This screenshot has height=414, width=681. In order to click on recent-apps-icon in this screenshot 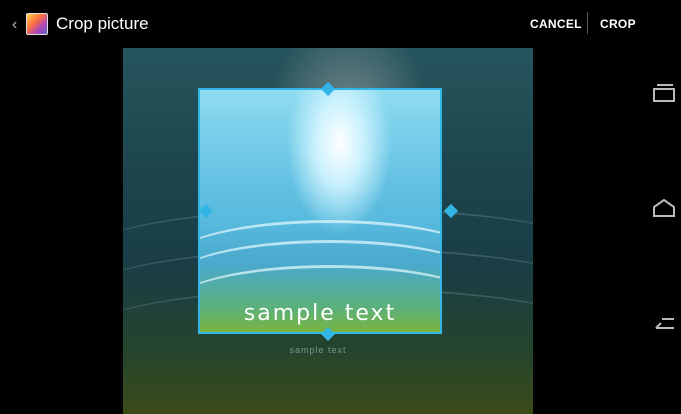, I will do `click(664, 95)`.